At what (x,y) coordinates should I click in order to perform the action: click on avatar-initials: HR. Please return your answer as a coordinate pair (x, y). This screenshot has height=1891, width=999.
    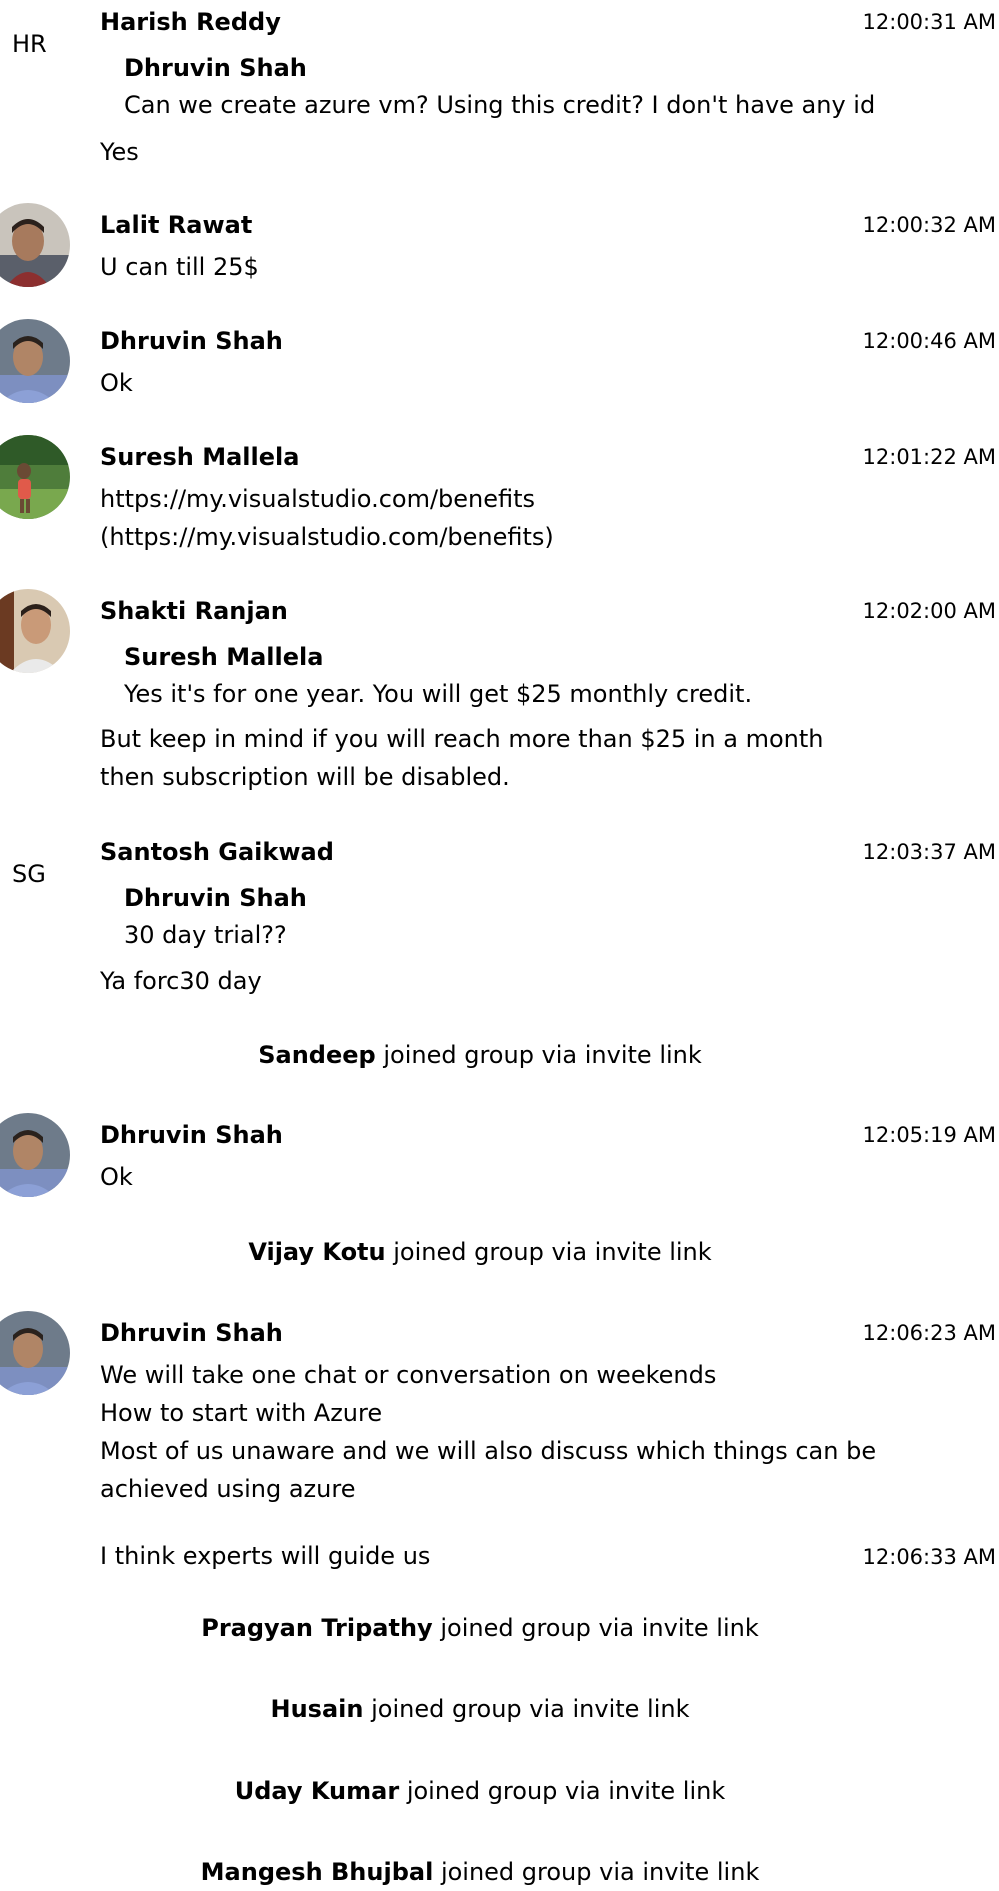
    Looking at the image, I should click on (29, 44).